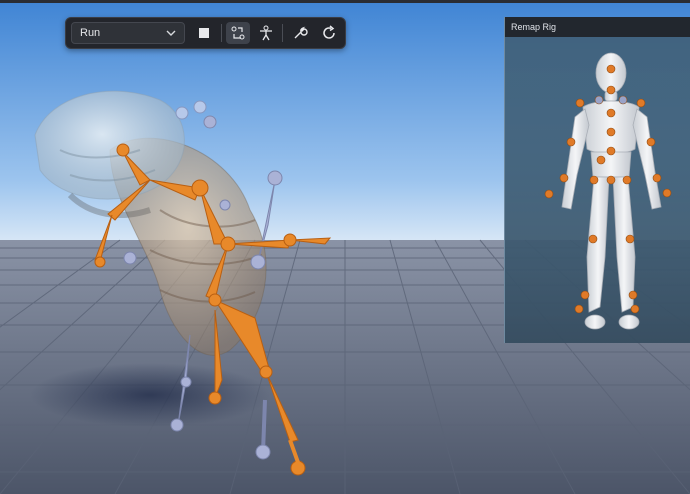  I want to click on retarget-button, so click(238, 33).